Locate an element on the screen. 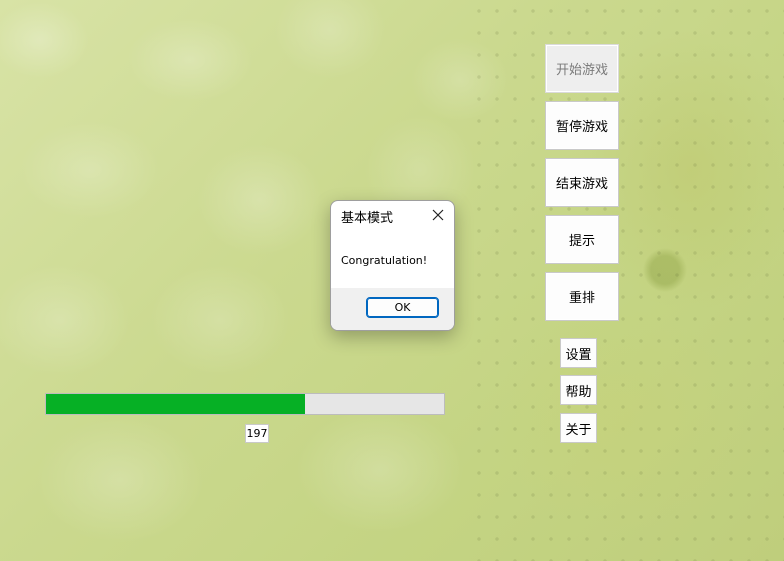 This screenshot has width=784, height=561. shuffle-button: 重排 is located at coordinates (582, 296).